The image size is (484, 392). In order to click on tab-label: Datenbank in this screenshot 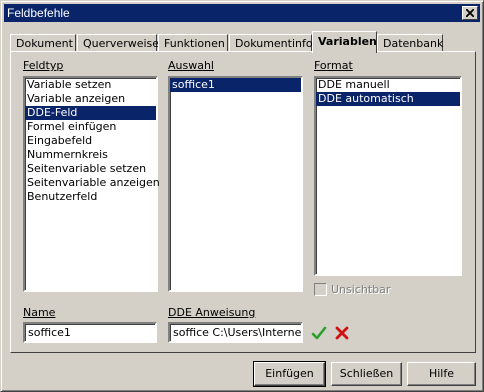, I will do `click(413, 43)`.